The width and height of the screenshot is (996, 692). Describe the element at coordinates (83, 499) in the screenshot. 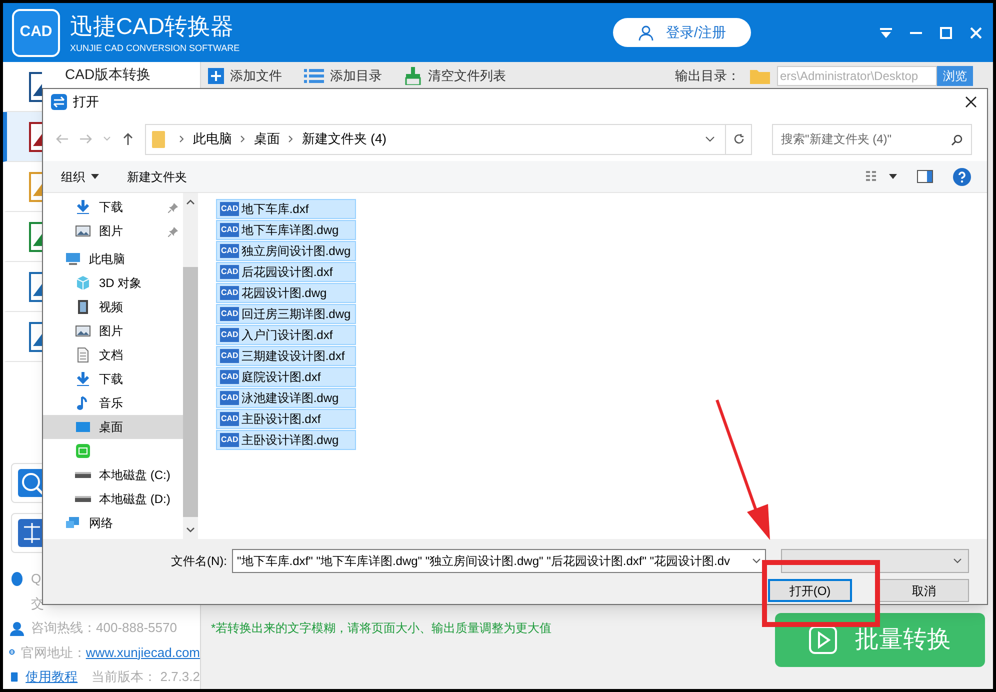

I see `drive-icon` at that location.